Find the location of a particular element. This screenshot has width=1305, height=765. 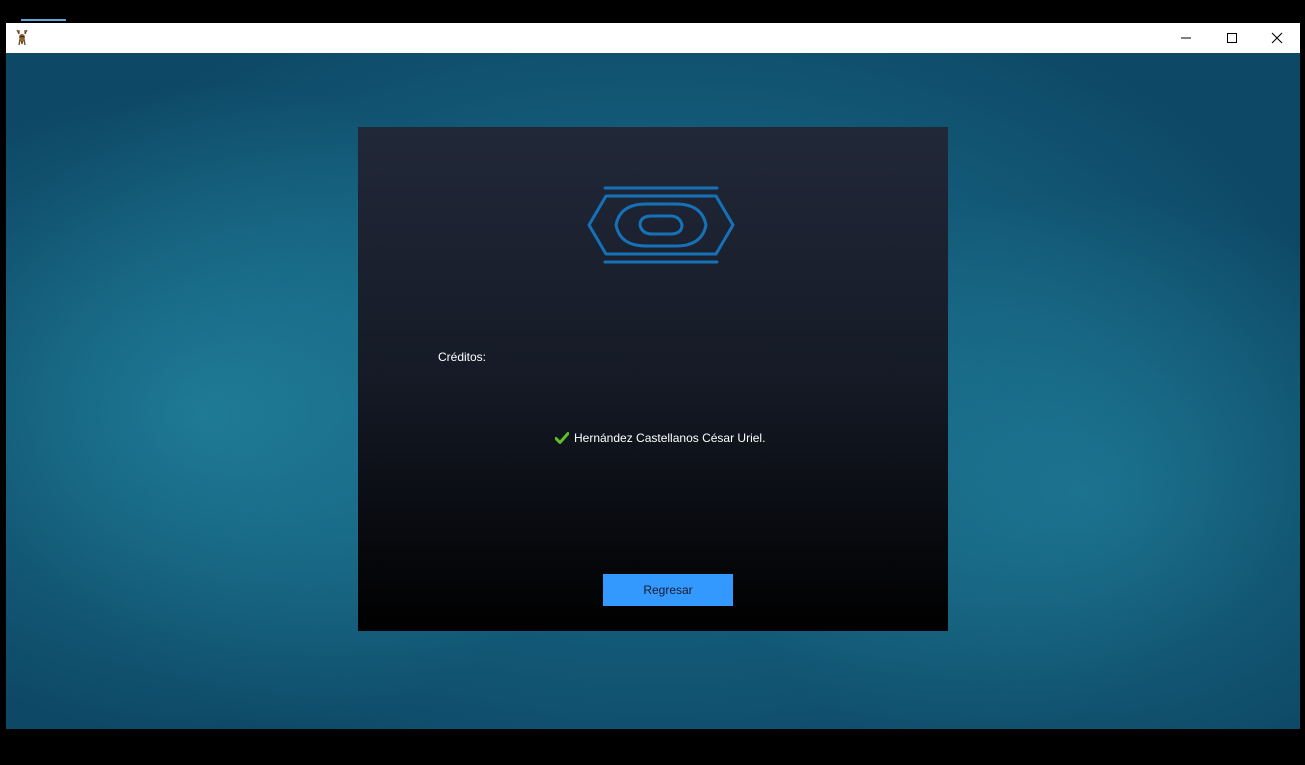

close-icon is located at coordinates (1277, 38).